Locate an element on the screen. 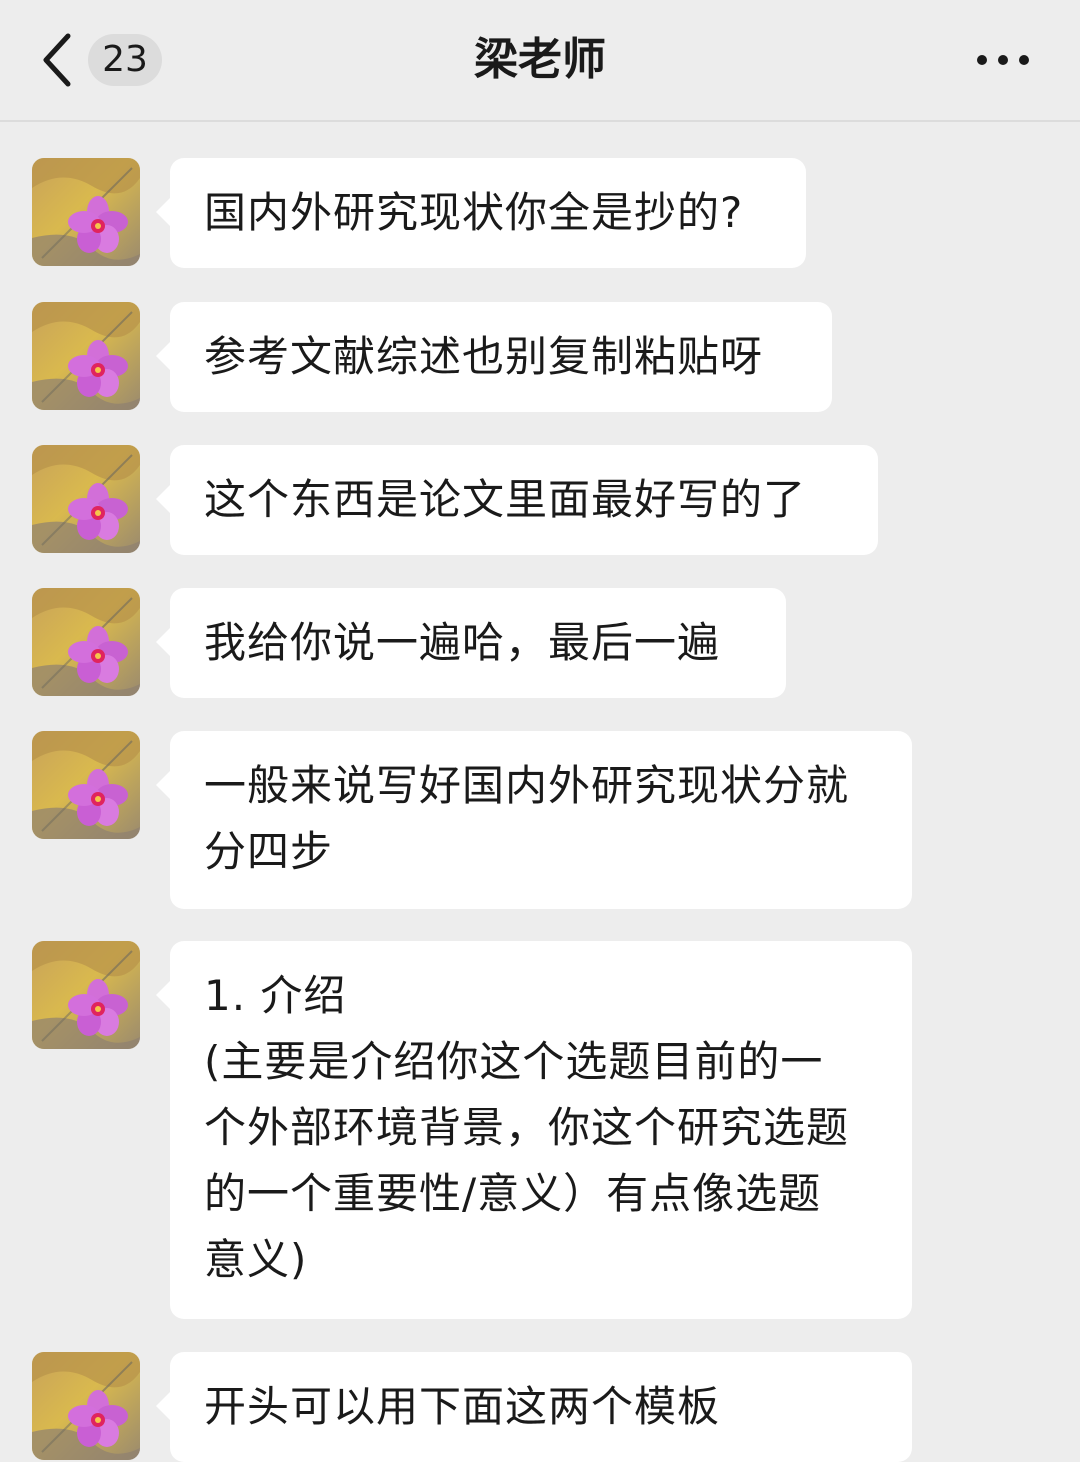 Image resolution: width=1080 pixels, height=1462 pixels. chat-title: 梁老师 is located at coordinates (540, 59).